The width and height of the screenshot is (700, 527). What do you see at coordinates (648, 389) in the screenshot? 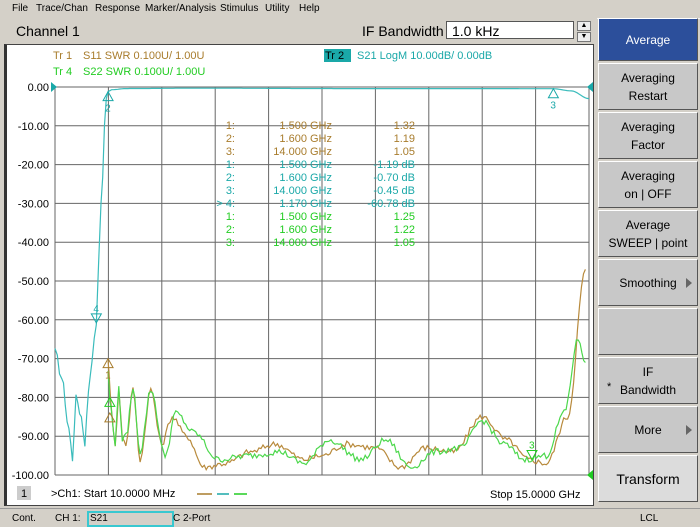
I see `softkey-label-line2: Bandwidth` at bounding box center [648, 389].